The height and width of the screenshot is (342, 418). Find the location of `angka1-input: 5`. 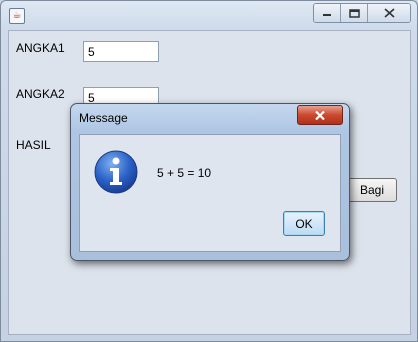

angka1-input: 5 is located at coordinates (121, 51).